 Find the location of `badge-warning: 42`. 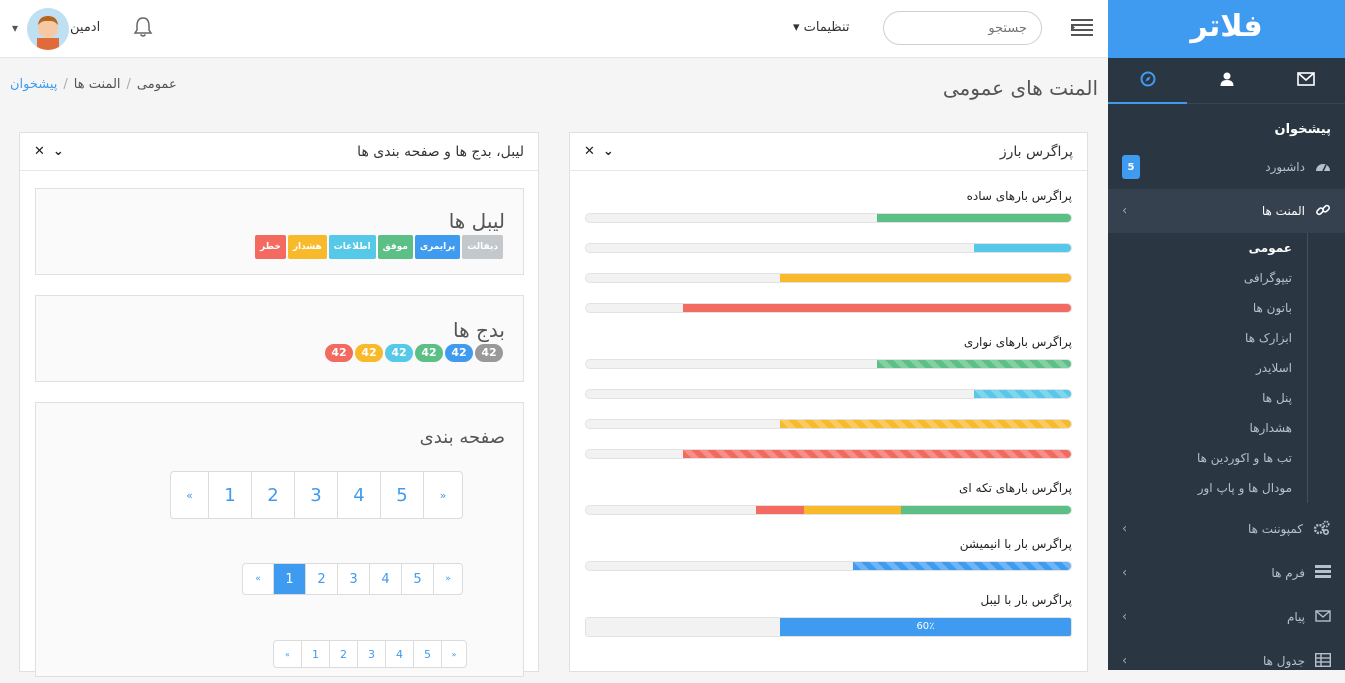

badge-warning: 42 is located at coordinates (369, 353).